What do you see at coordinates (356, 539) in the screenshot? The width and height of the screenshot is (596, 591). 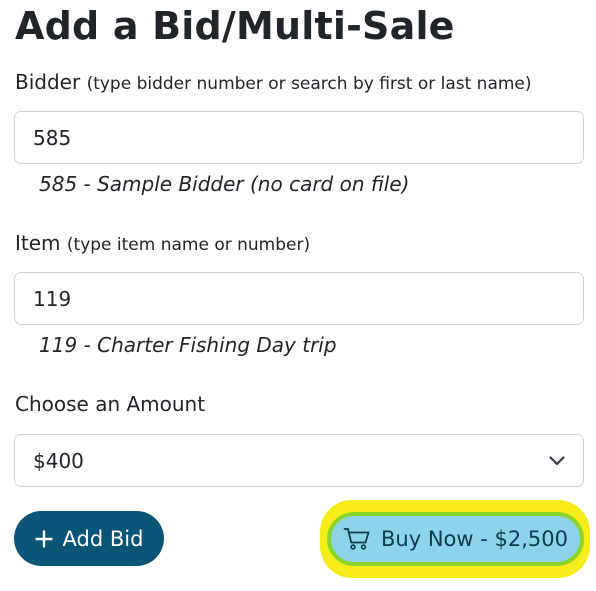 I see `cart-icon` at bounding box center [356, 539].